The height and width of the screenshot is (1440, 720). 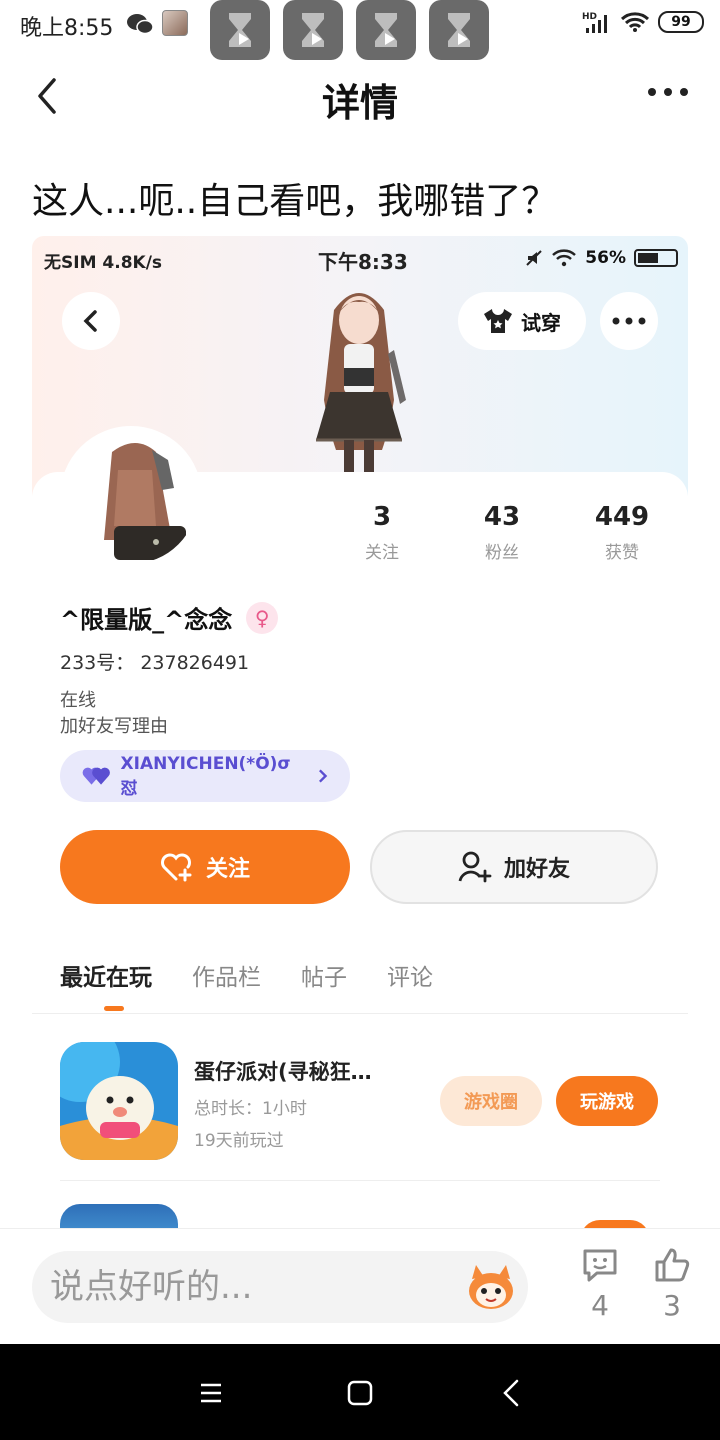 I want to click on follow-button: 关注, so click(x=205, y=867).